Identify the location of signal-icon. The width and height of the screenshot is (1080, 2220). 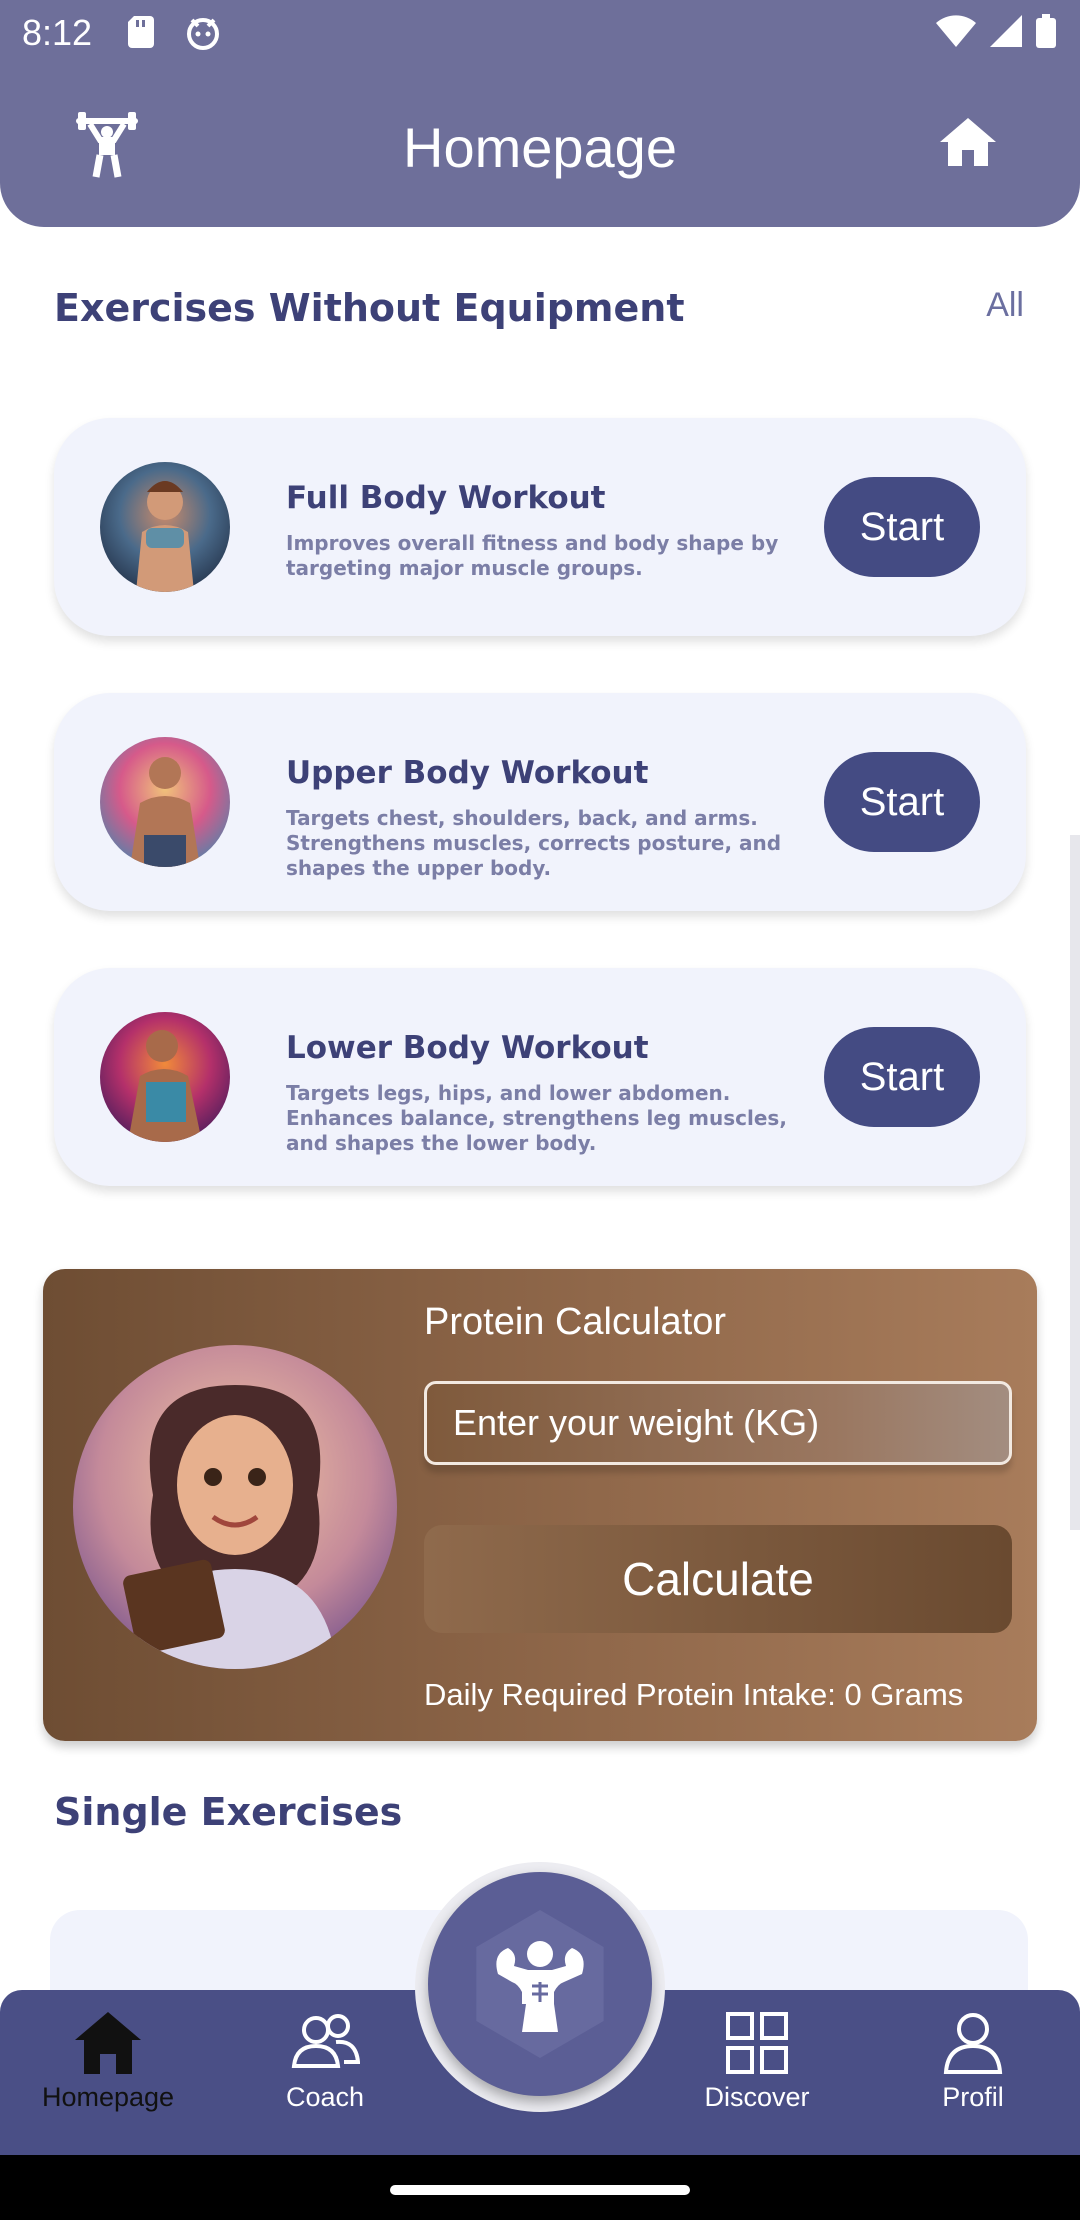
(1006, 31).